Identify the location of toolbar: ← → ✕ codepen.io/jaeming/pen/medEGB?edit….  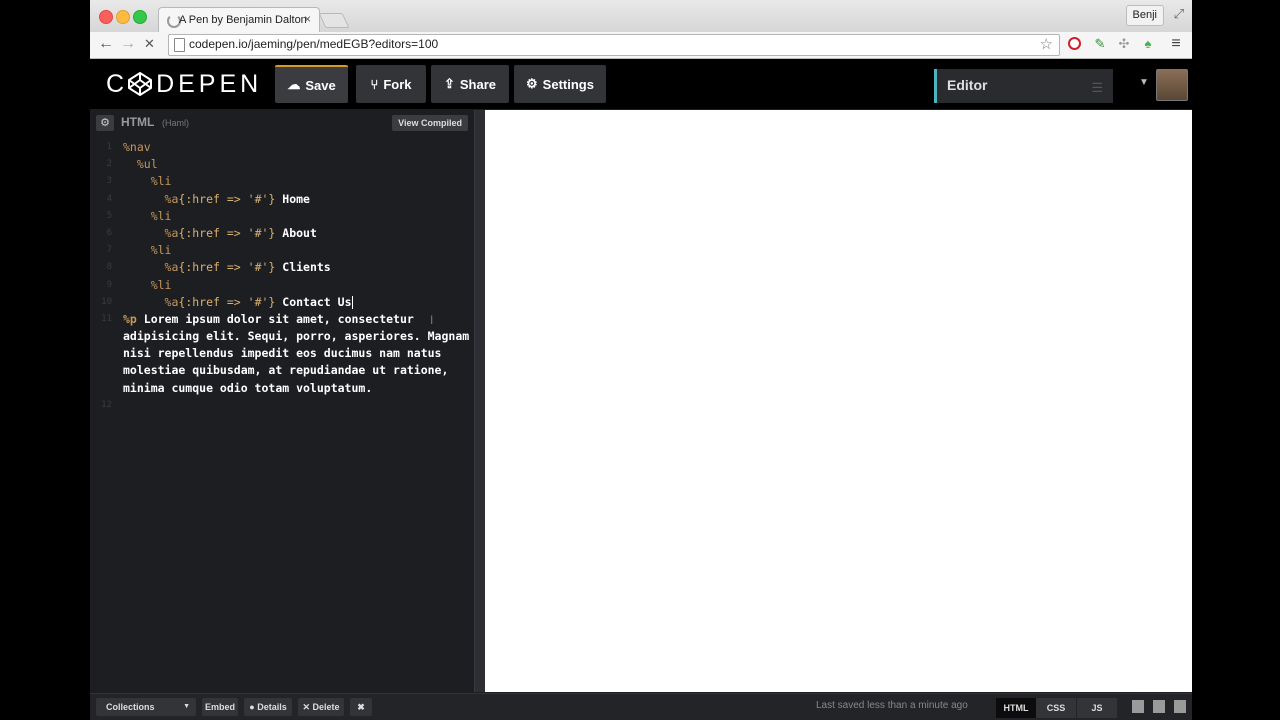
(641, 45).